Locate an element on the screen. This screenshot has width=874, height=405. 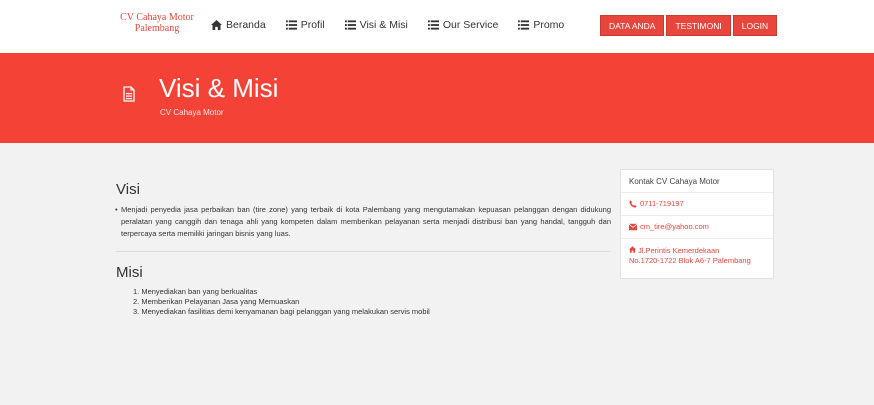
contact-address-line1: Jl.Perintis Kemerdekaan is located at coordinates (679, 250).